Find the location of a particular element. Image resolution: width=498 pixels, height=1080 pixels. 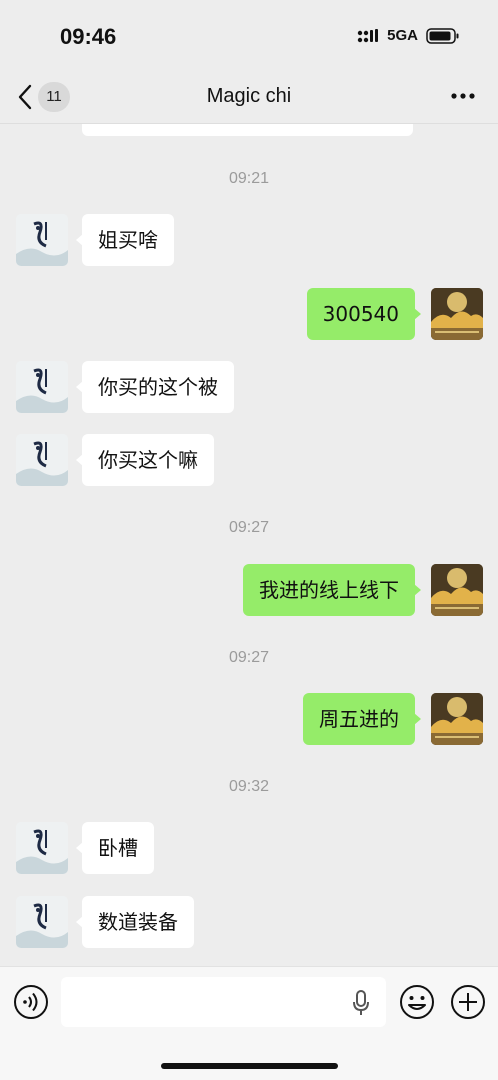

previous-message-bubble is located at coordinates (247, 130).